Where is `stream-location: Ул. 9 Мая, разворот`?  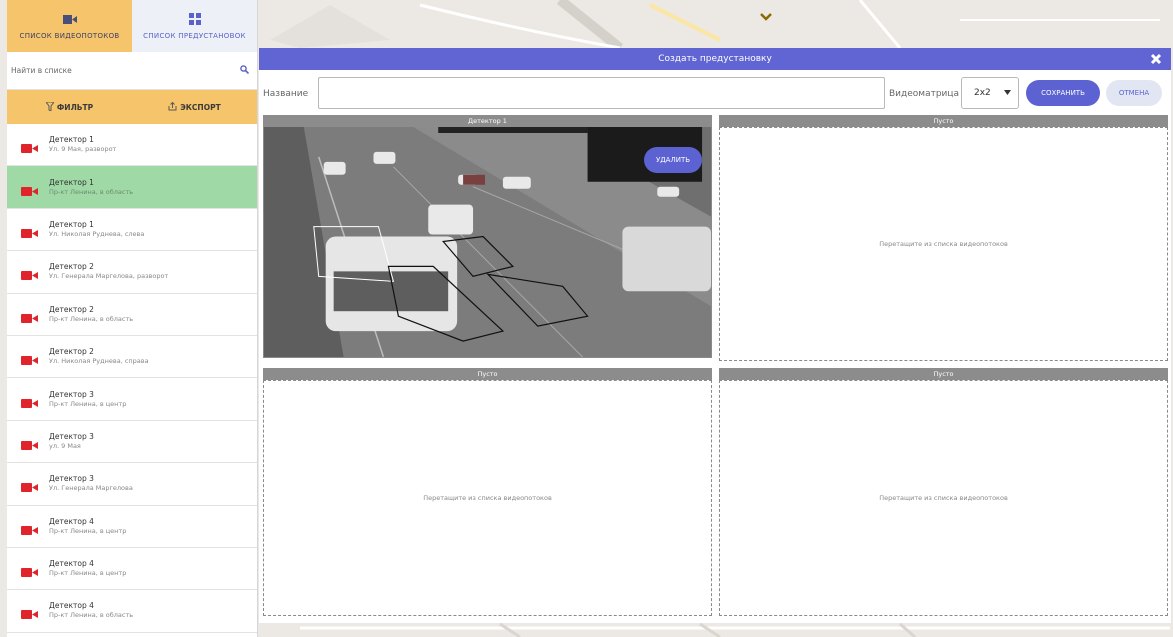
stream-location: Ул. 9 Мая, разворот is located at coordinates (83, 149).